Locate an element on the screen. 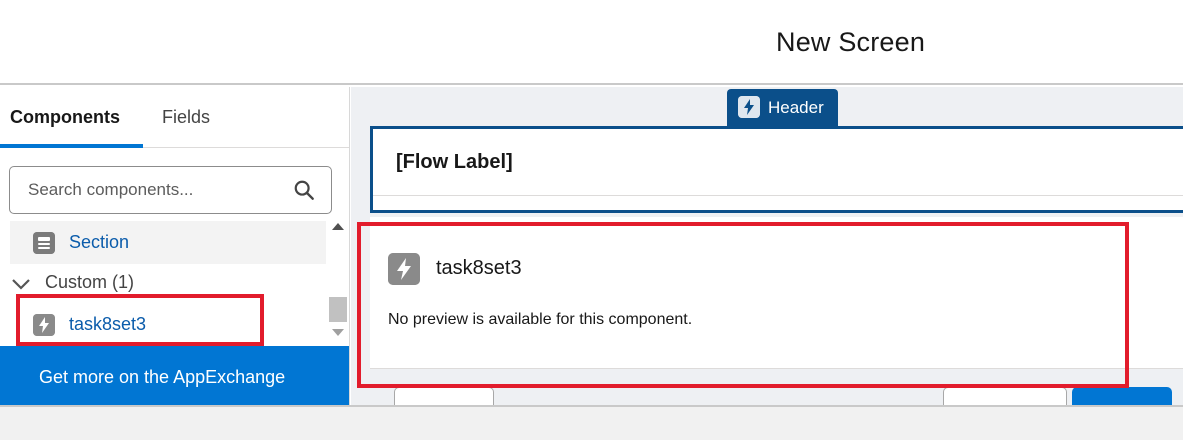 The height and width of the screenshot is (440, 1183). appexchange-label: Get more on the AppExchange is located at coordinates (162, 377).